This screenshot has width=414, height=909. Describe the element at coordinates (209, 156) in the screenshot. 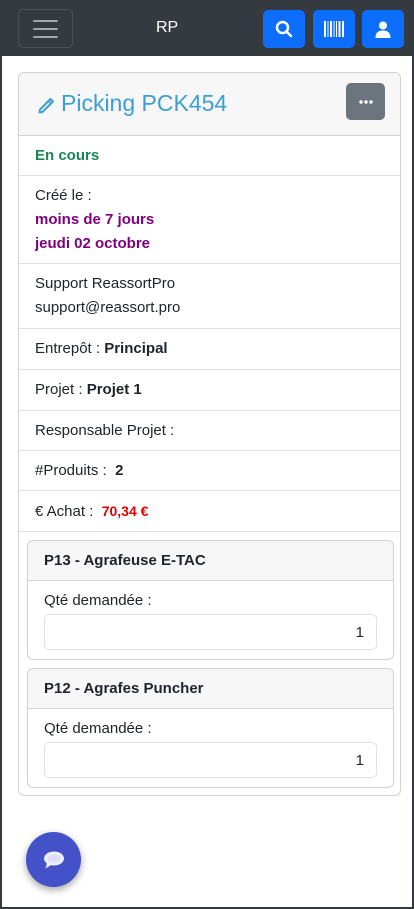

I see `status-row: En cours` at that location.